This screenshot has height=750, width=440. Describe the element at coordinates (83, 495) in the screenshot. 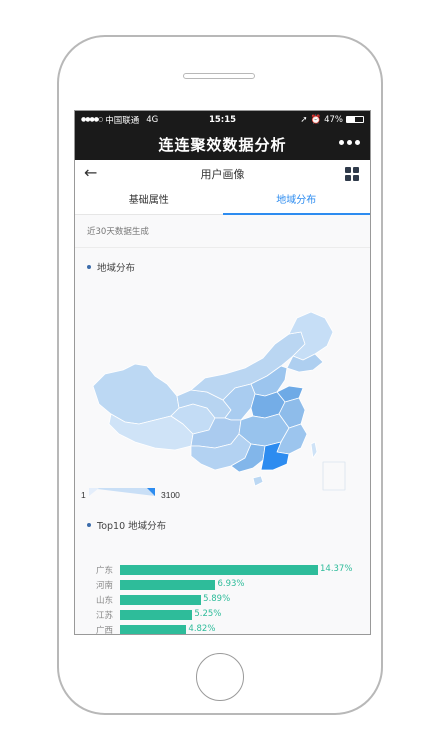

I see `legend-min-label: 1` at that location.